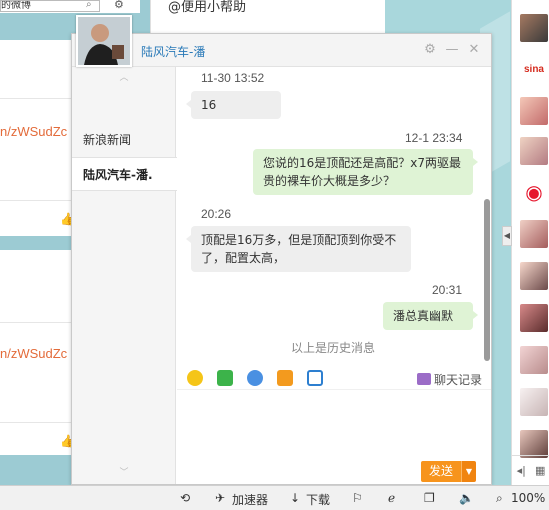 The height and width of the screenshot is (510, 549). What do you see at coordinates (507, 236) in the screenshot?
I see `collapse-arrow-icon: ◀` at bounding box center [507, 236].